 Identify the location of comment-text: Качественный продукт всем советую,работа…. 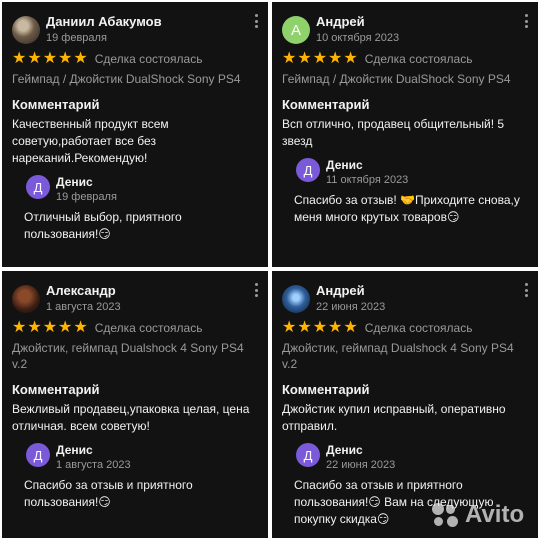
(90, 141).